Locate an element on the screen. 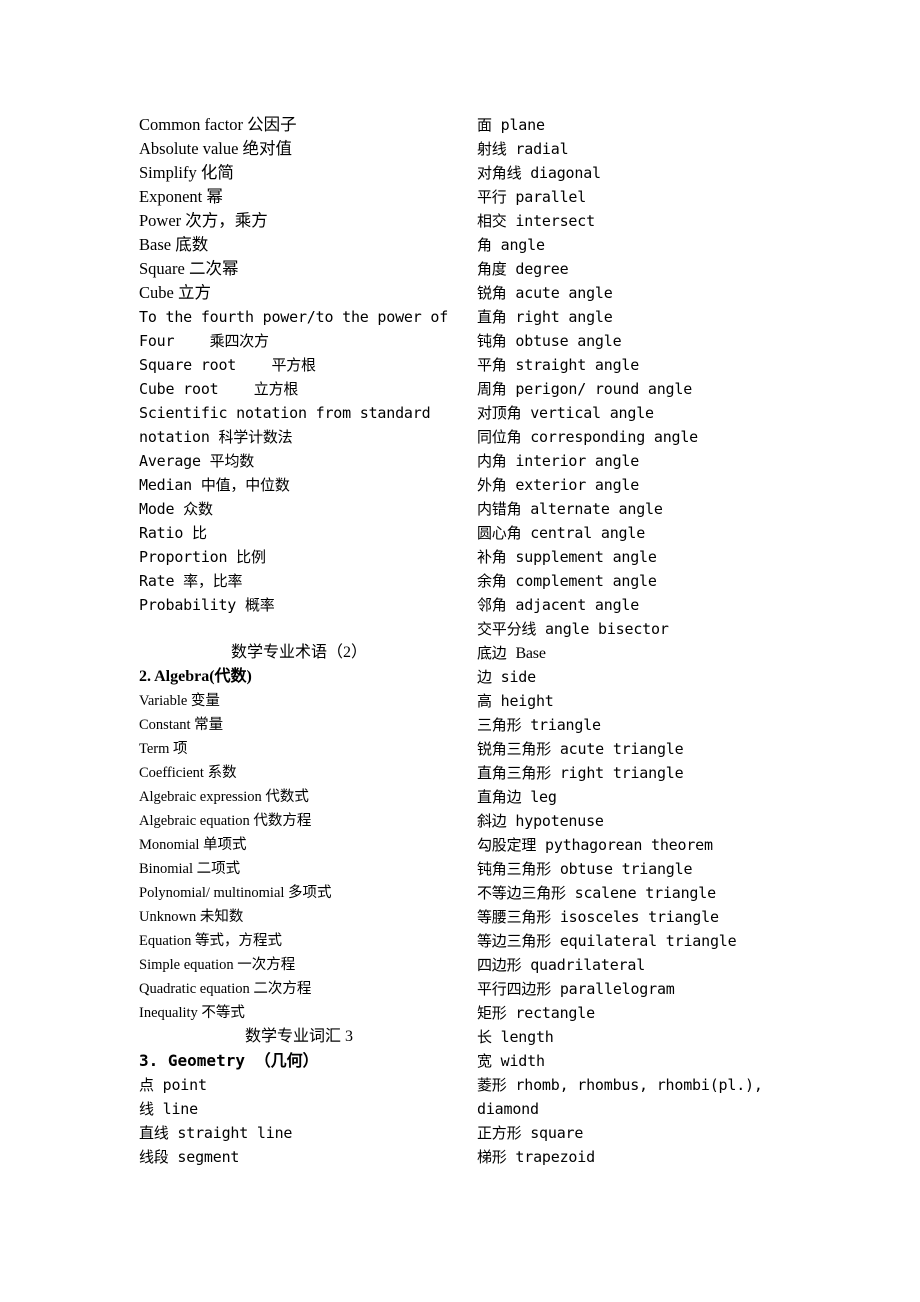  glossary-entry: Algebraic equation 代数方程 is located at coordinates (225, 821).